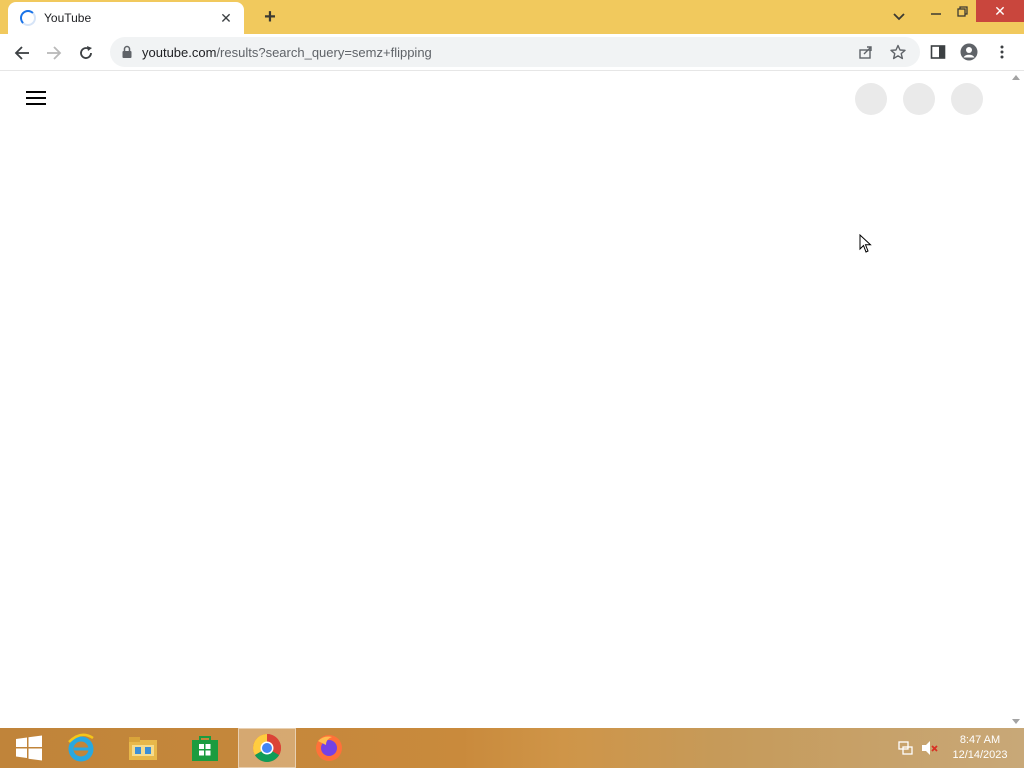 The height and width of the screenshot is (768, 1024). Describe the element at coordinates (969, 52) in the screenshot. I see `profile-avatar-icon` at that location.